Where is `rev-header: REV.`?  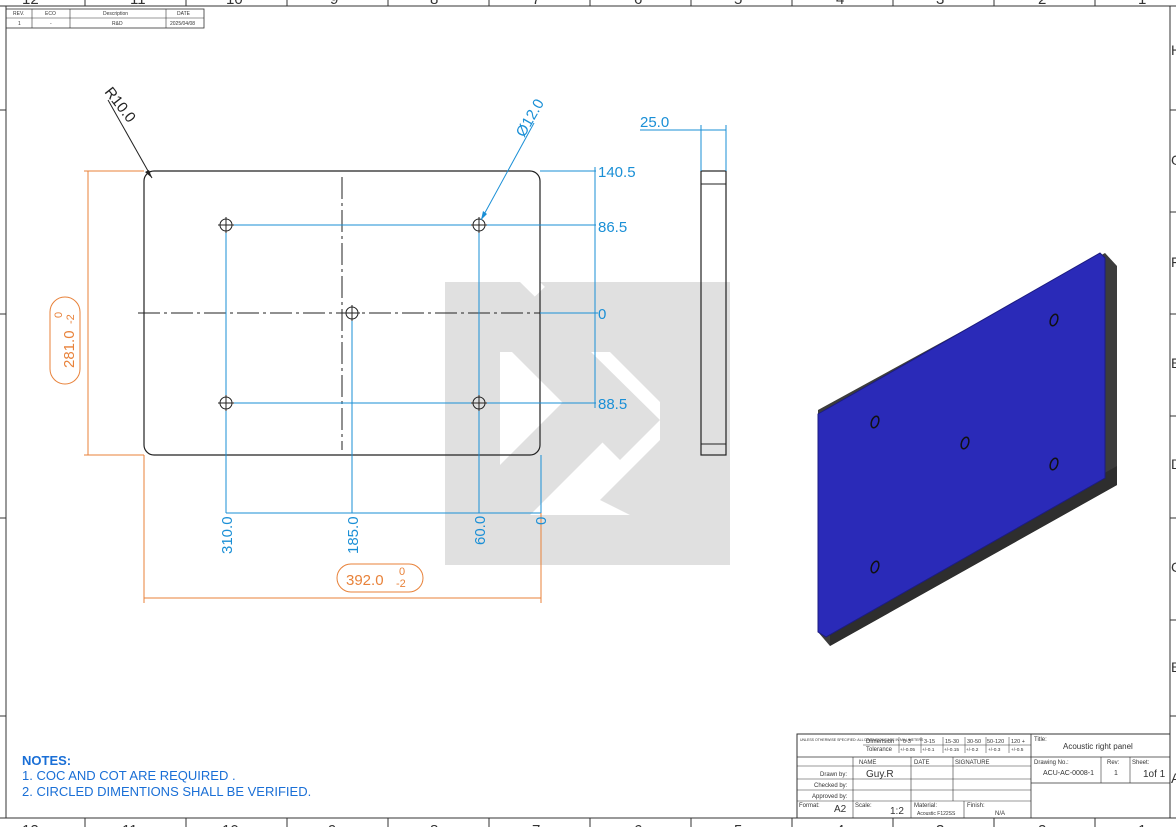 rev-header: REV. is located at coordinates (18, 14).